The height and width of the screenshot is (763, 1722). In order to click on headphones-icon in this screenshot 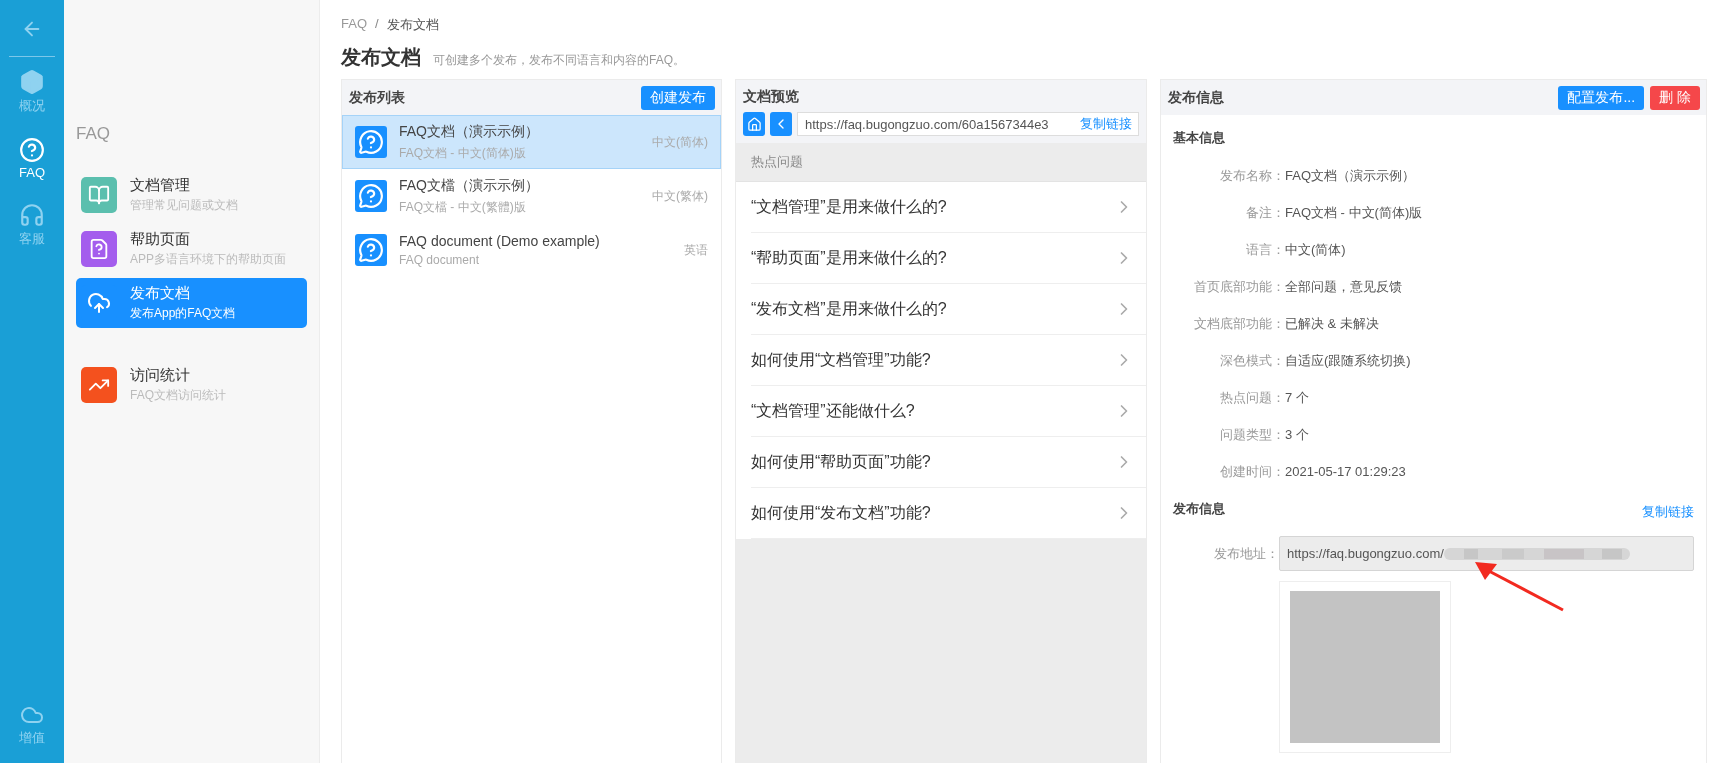, I will do `click(32, 215)`.